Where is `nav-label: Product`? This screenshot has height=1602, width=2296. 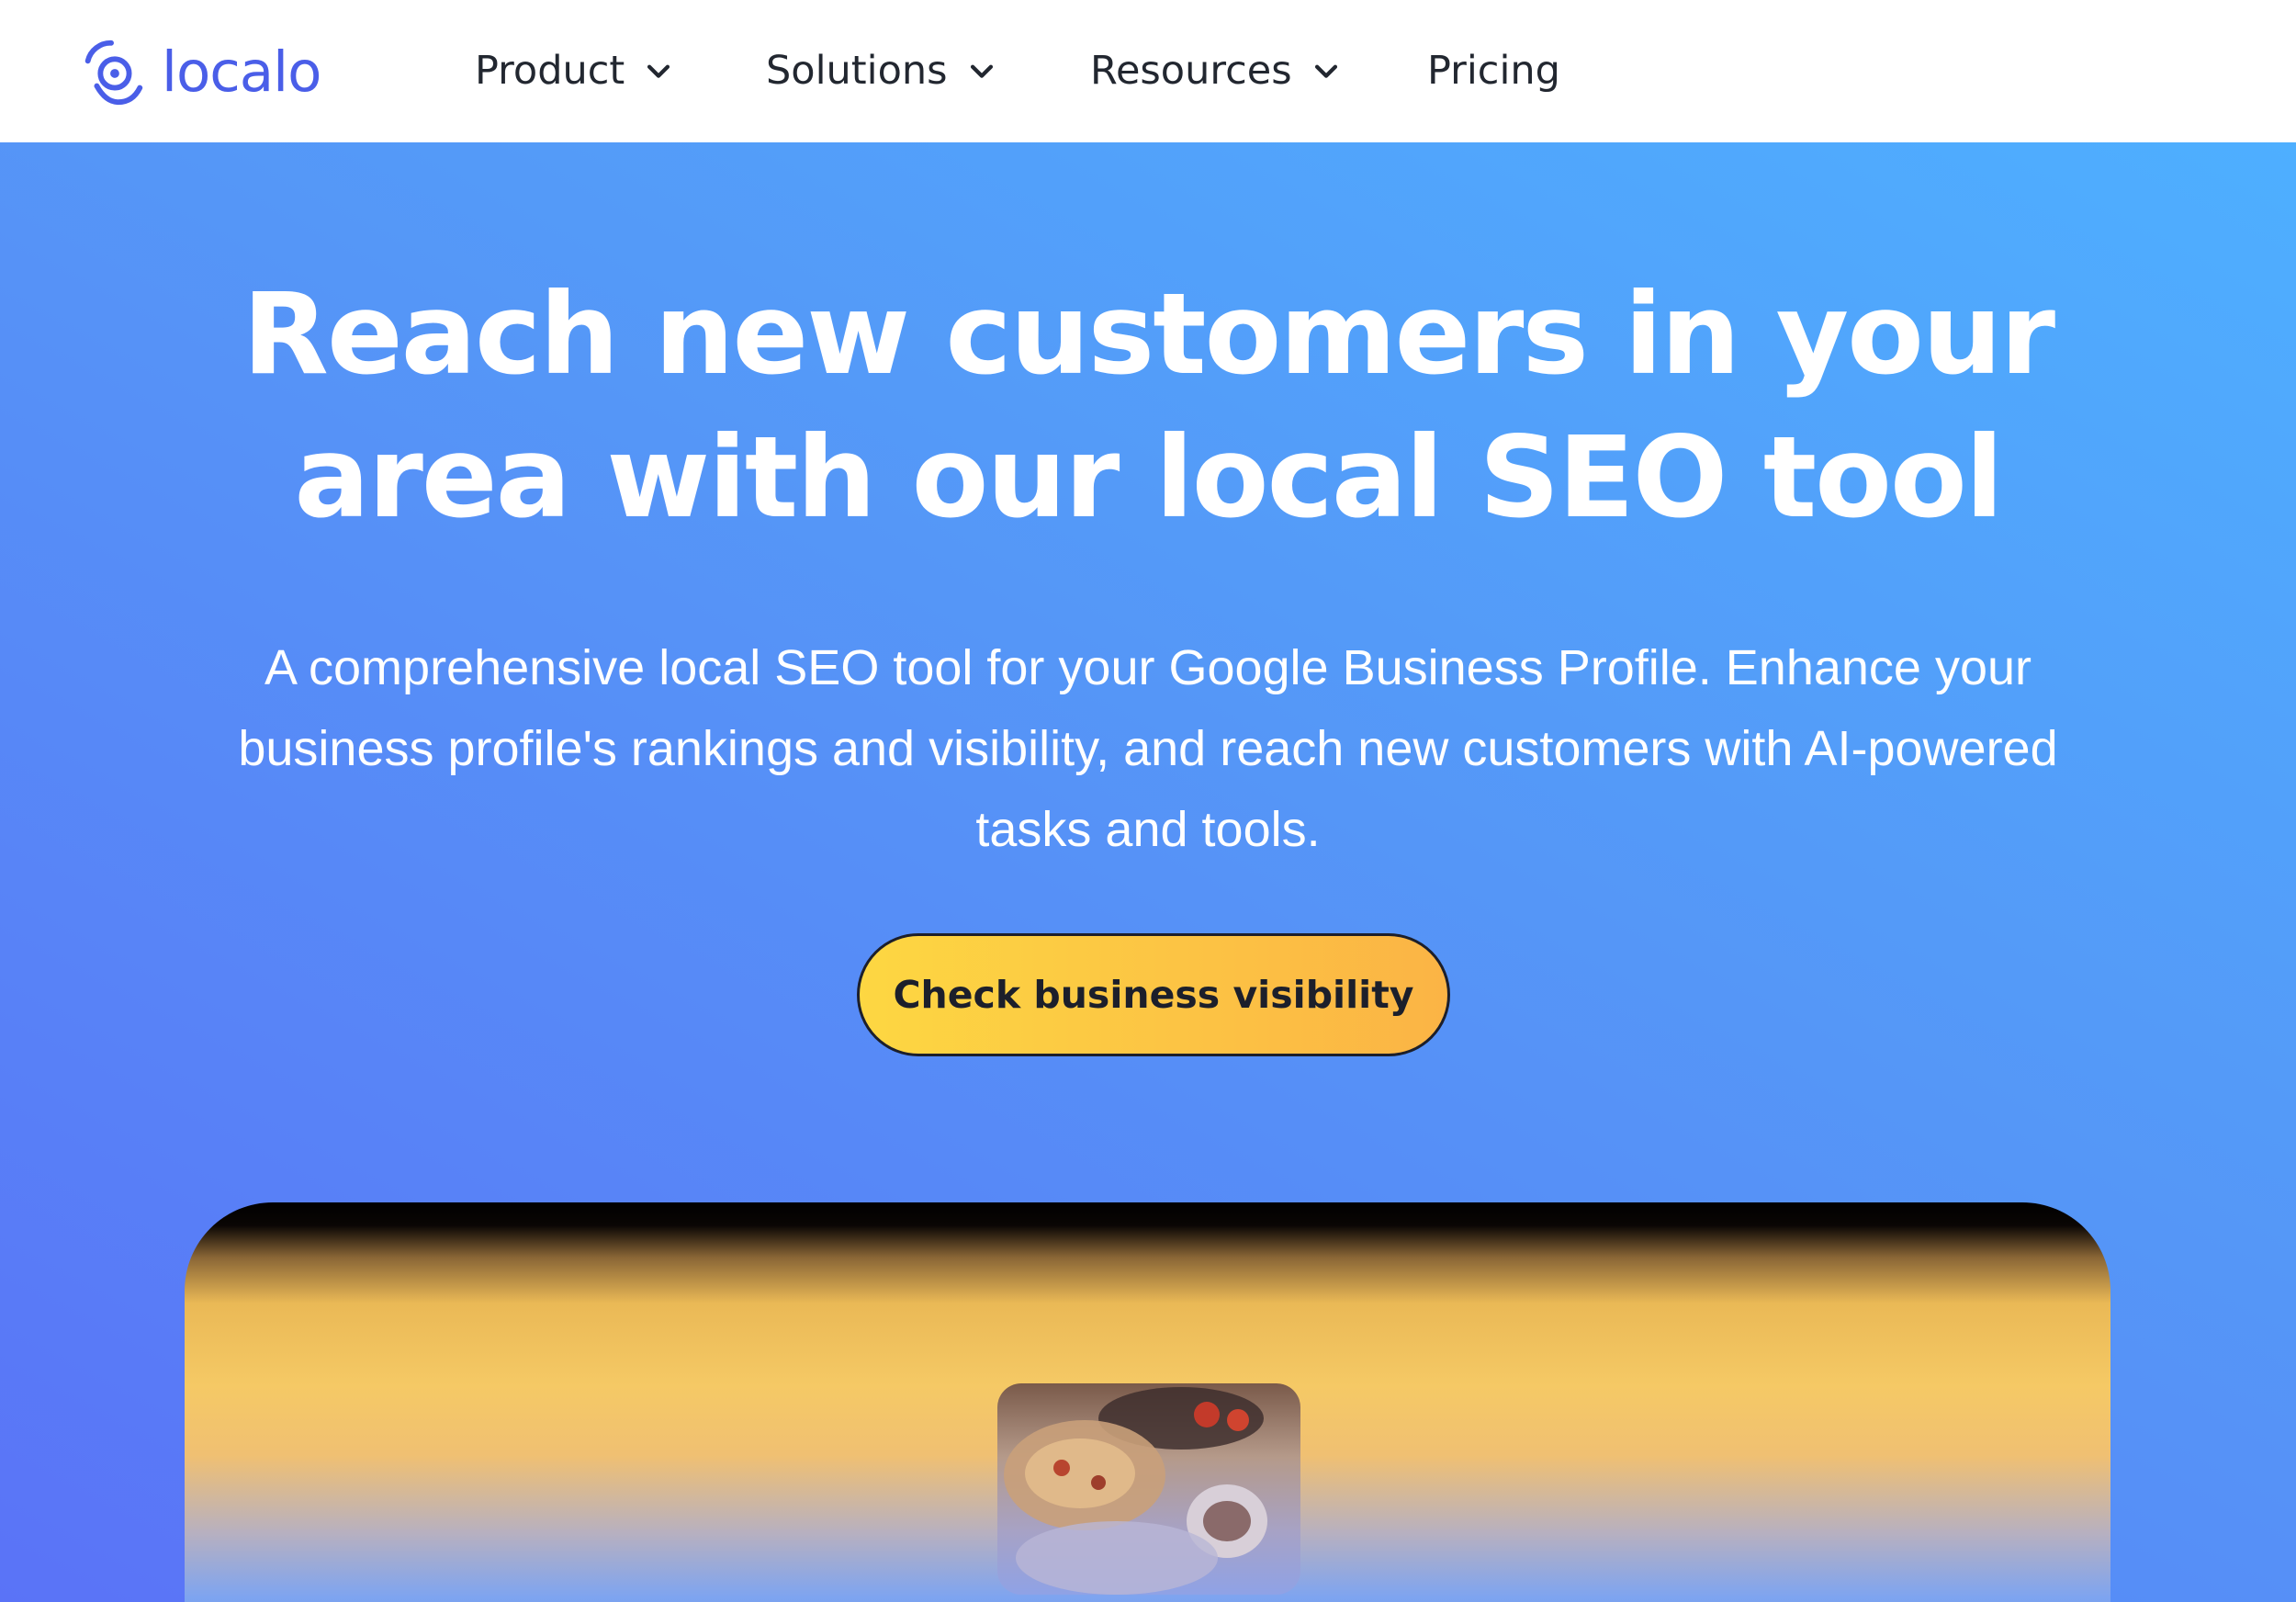 nav-label: Product is located at coordinates (550, 71).